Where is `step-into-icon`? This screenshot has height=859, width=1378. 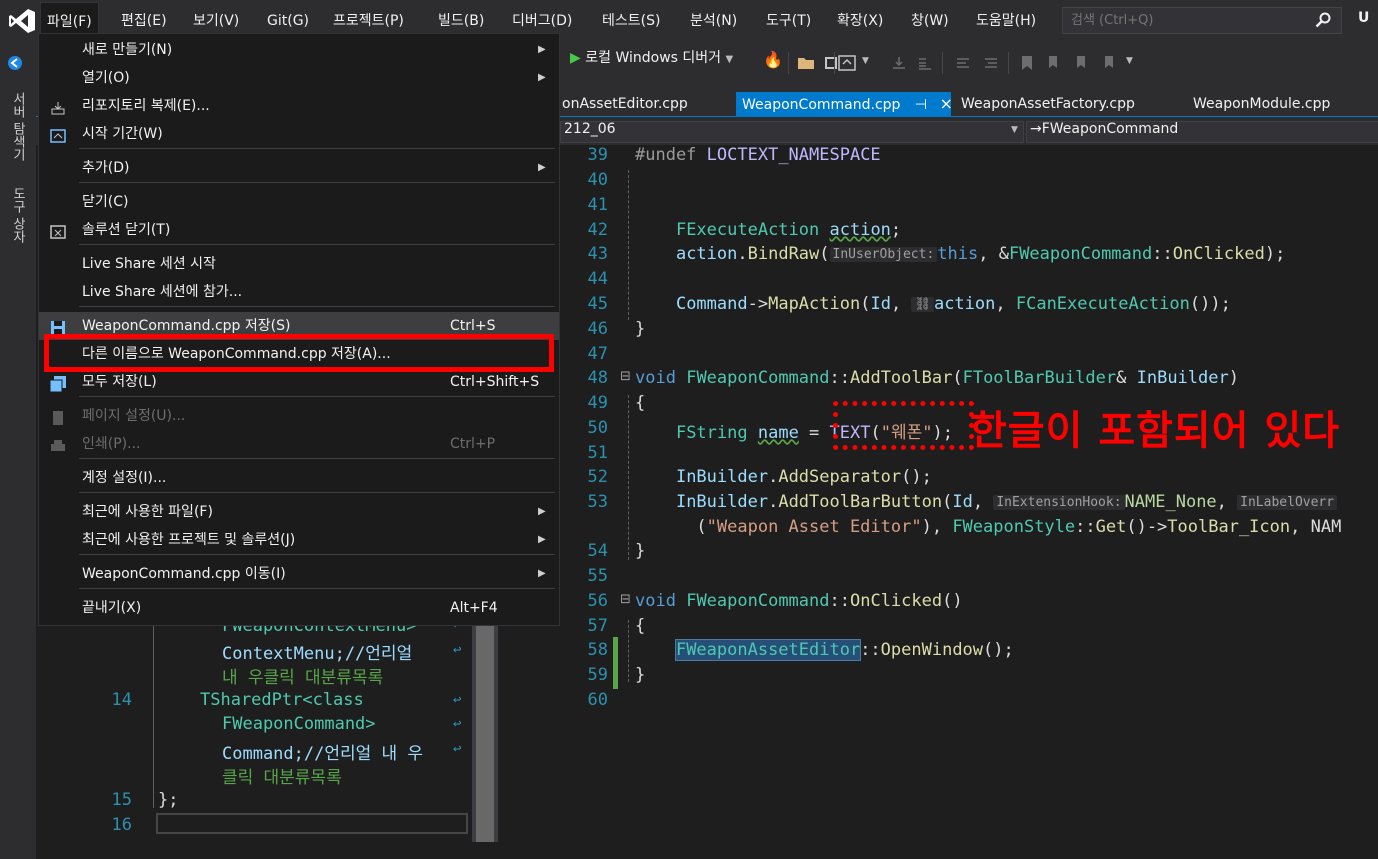
step-into-icon is located at coordinates (899, 63).